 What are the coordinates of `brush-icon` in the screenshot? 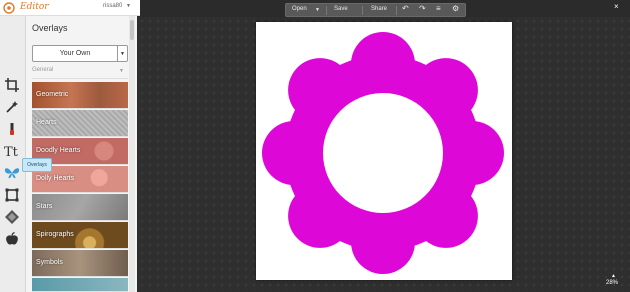 It's located at (12, 129).